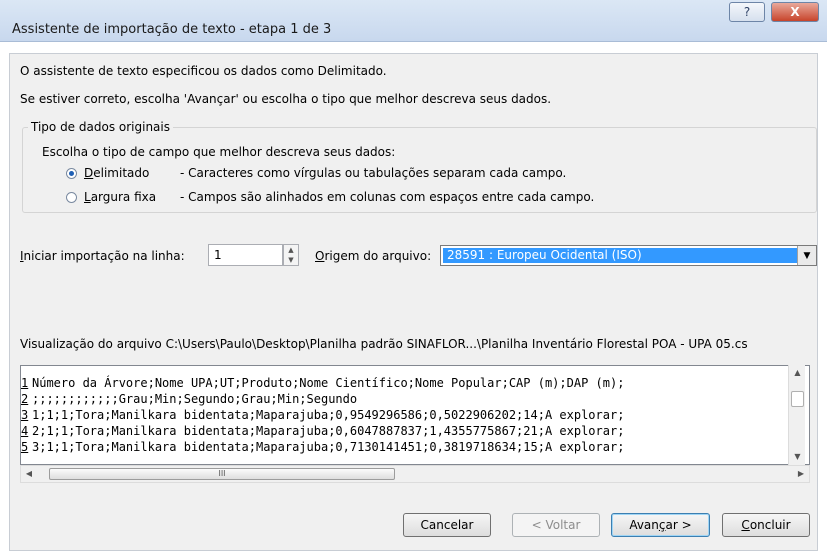 This screenshot has width=827, height=558. Describe the element at coordinates (25, 399) in the screenshot. I see `preview-line-number: 2` at that location.